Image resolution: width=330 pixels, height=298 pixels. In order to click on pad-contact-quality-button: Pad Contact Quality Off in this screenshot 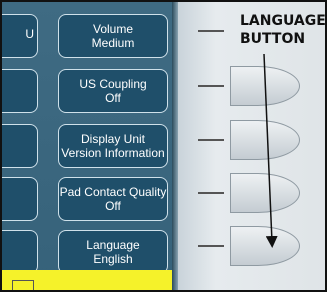, I will do `click(113, 199)`.